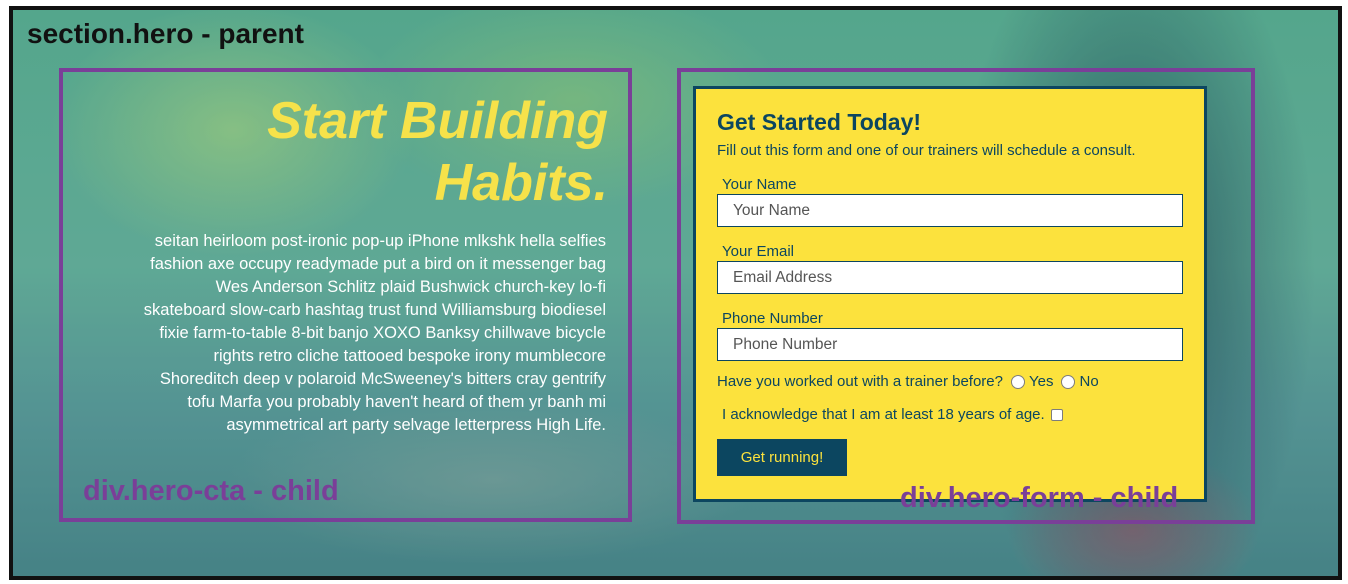 This screenshot has width=1348, height=584. I want to click on section-hero-label: section.hero - parent, so click(165, 33).